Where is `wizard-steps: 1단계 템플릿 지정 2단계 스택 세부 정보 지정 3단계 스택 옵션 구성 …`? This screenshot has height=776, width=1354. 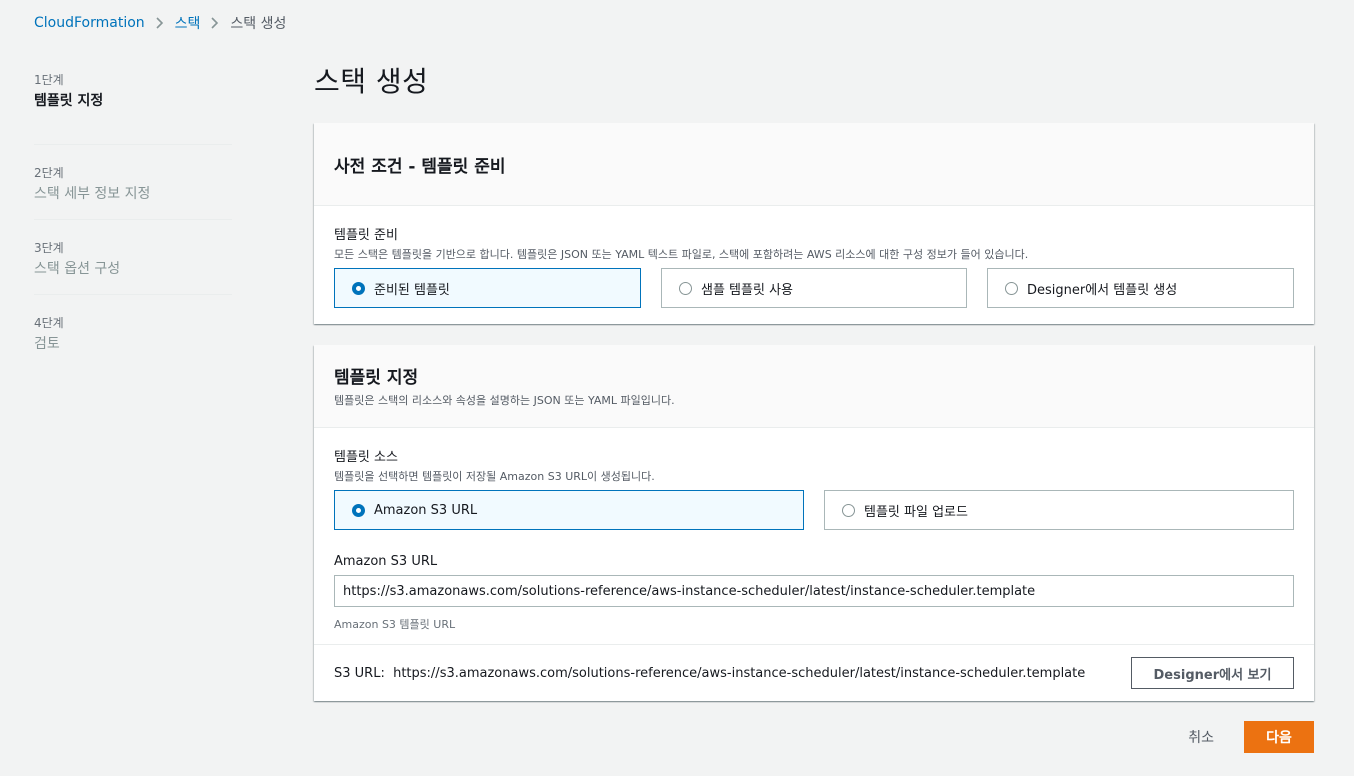 wizard-steps: 1단계 템플릿 지정 2단계 스택 세부 정보 지정 3단계 스택 옵션 구성 … is located at coordinates (133, 220).